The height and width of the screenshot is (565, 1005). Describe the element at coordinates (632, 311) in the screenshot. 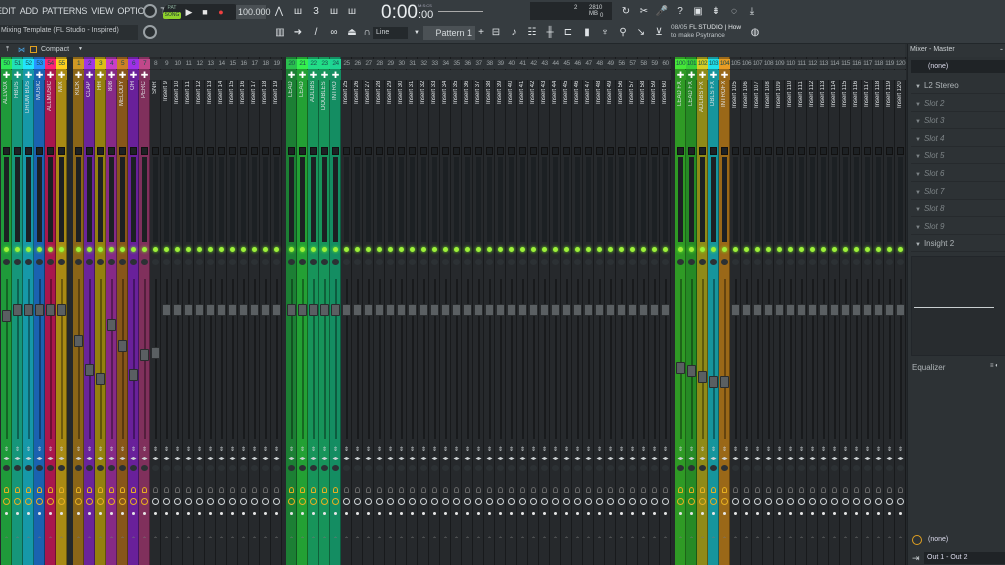

I see `mixer-track-57: 57 Insert 57 ⇕ ◂▸ ⌃` at that location.